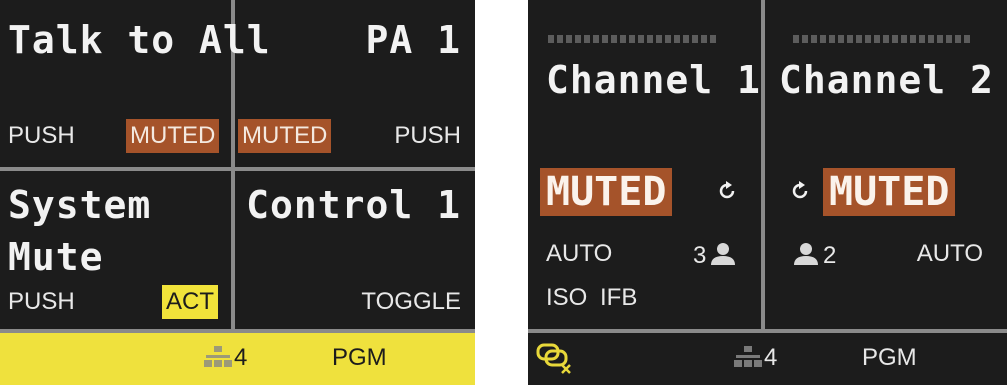 This screenshot has width=1007, height=385. Describe the element at coordinates (830, 255) in the screenshot. I see `user-count: 2` at that location.